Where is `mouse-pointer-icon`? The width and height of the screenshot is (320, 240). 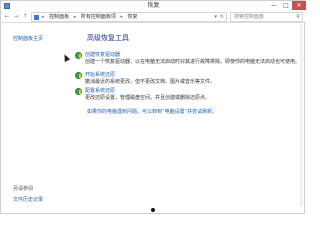 mouse-pointer-icon is located at coordinates (66, 57).